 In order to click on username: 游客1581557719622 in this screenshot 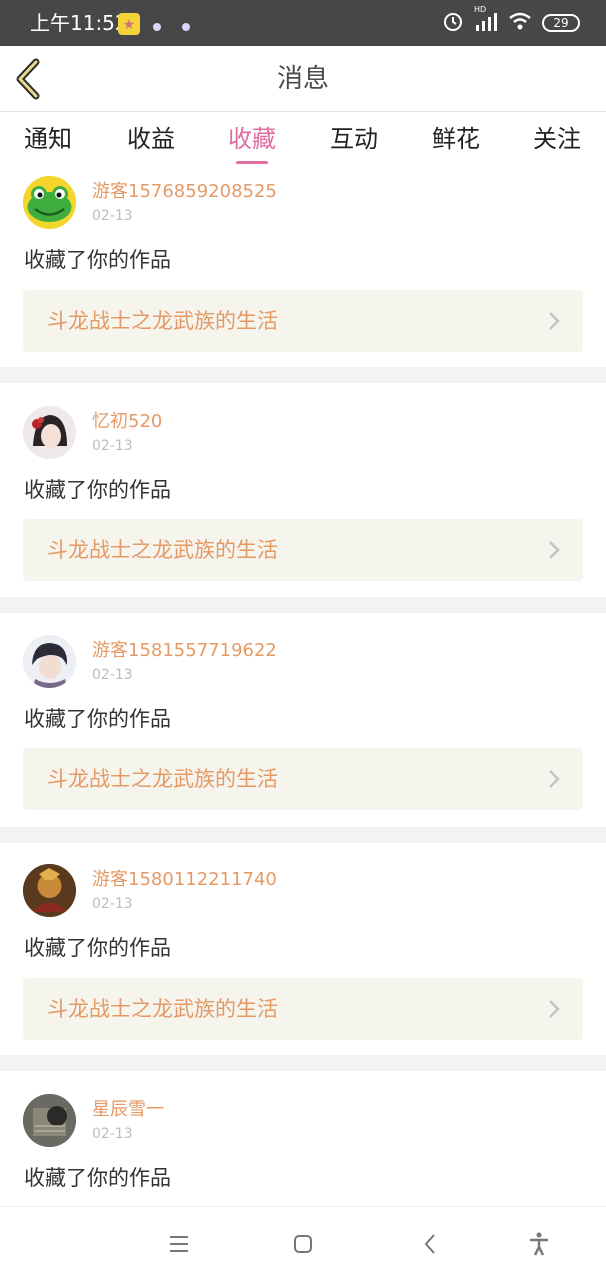, I will do `click(184, 651)`.